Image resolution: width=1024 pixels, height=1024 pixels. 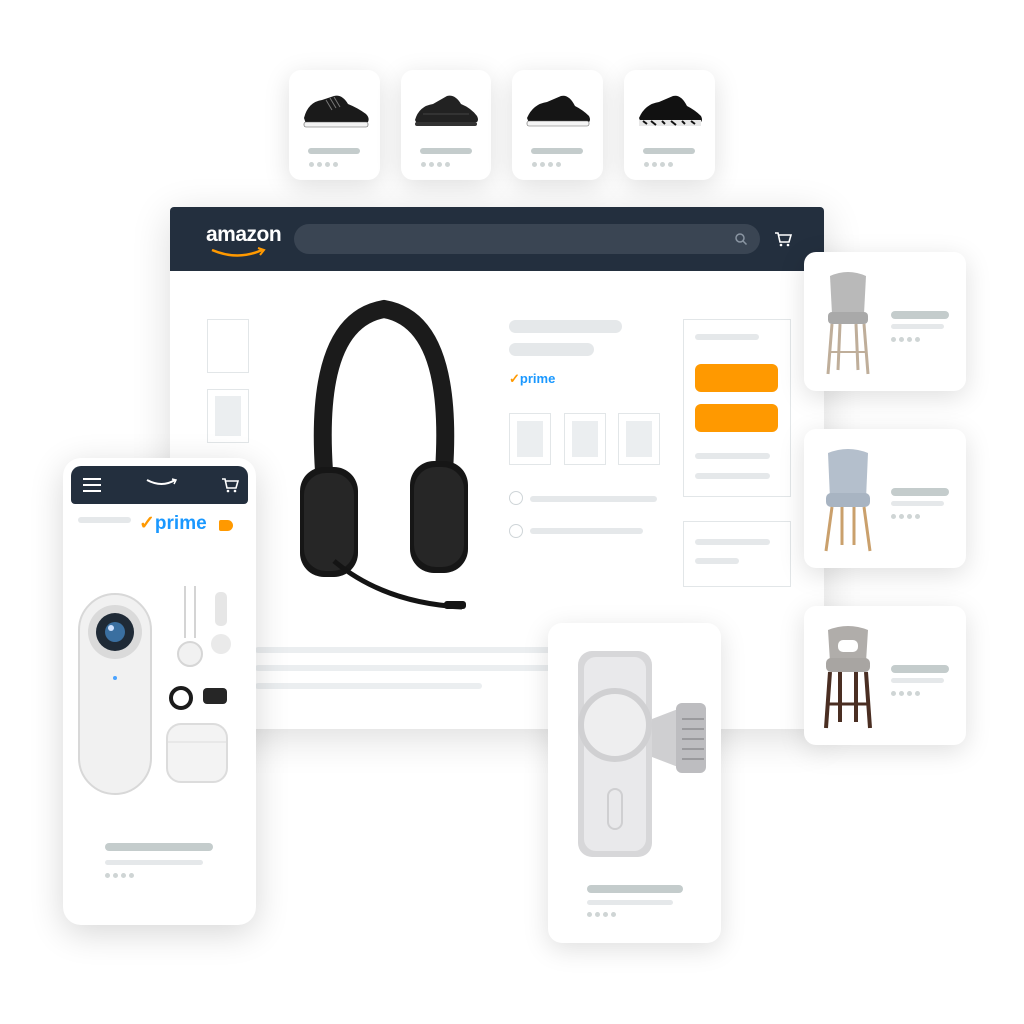 I want to click on action-camera-kit-image, so click(x=158, y=694).